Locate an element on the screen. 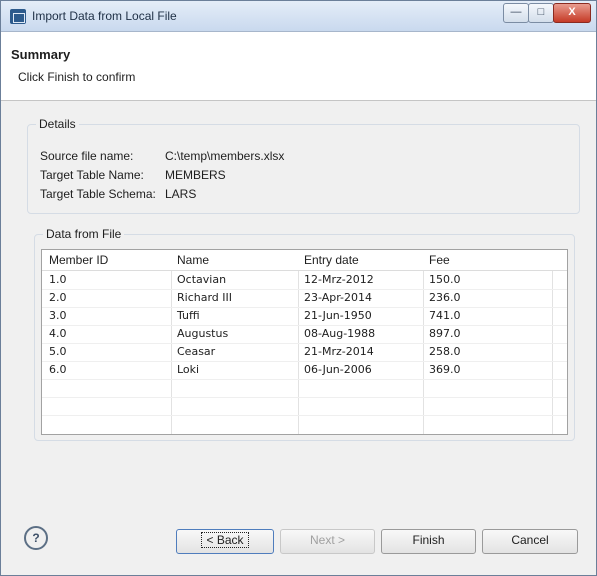 The image size is (597, 576). source-file-value: C:\temp\members.xlsx is located at coordinates (225, 156).